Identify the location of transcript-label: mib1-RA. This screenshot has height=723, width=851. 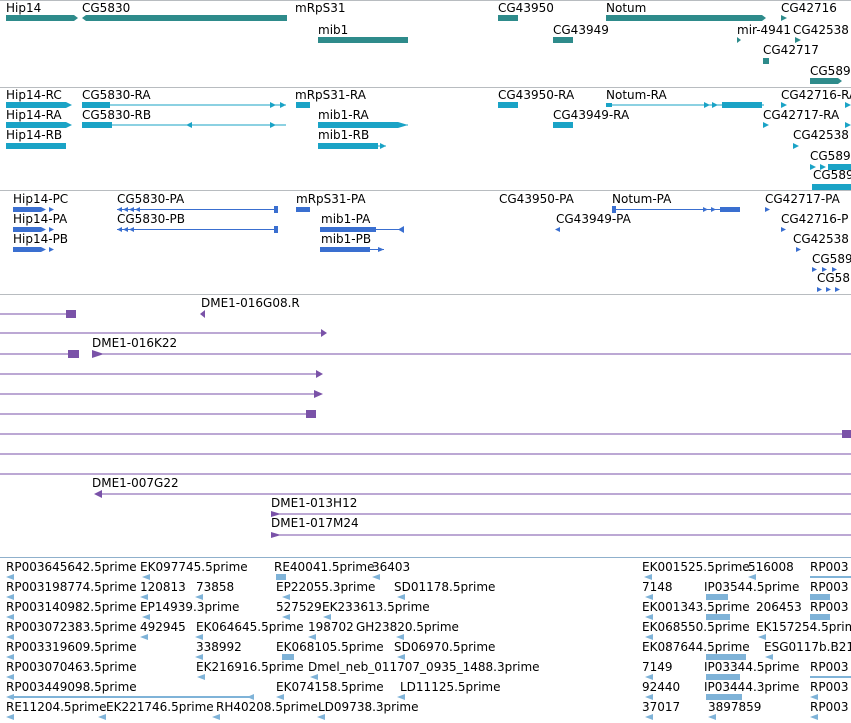
(343, 115).